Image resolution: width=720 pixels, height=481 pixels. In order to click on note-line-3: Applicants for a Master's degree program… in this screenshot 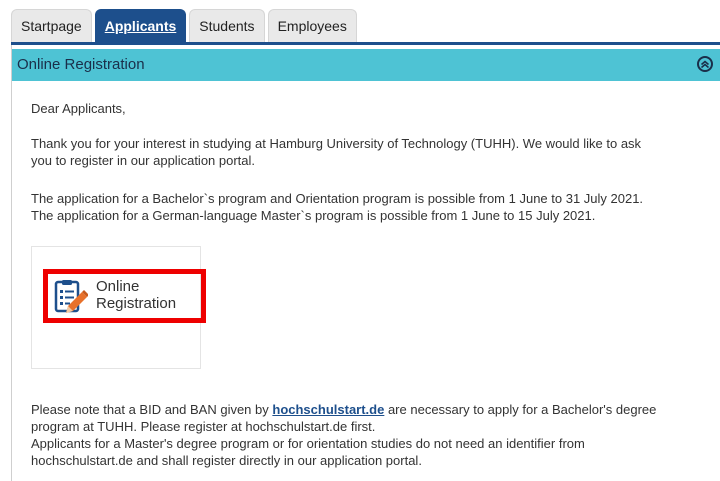, I will do `click(308, 443)`.